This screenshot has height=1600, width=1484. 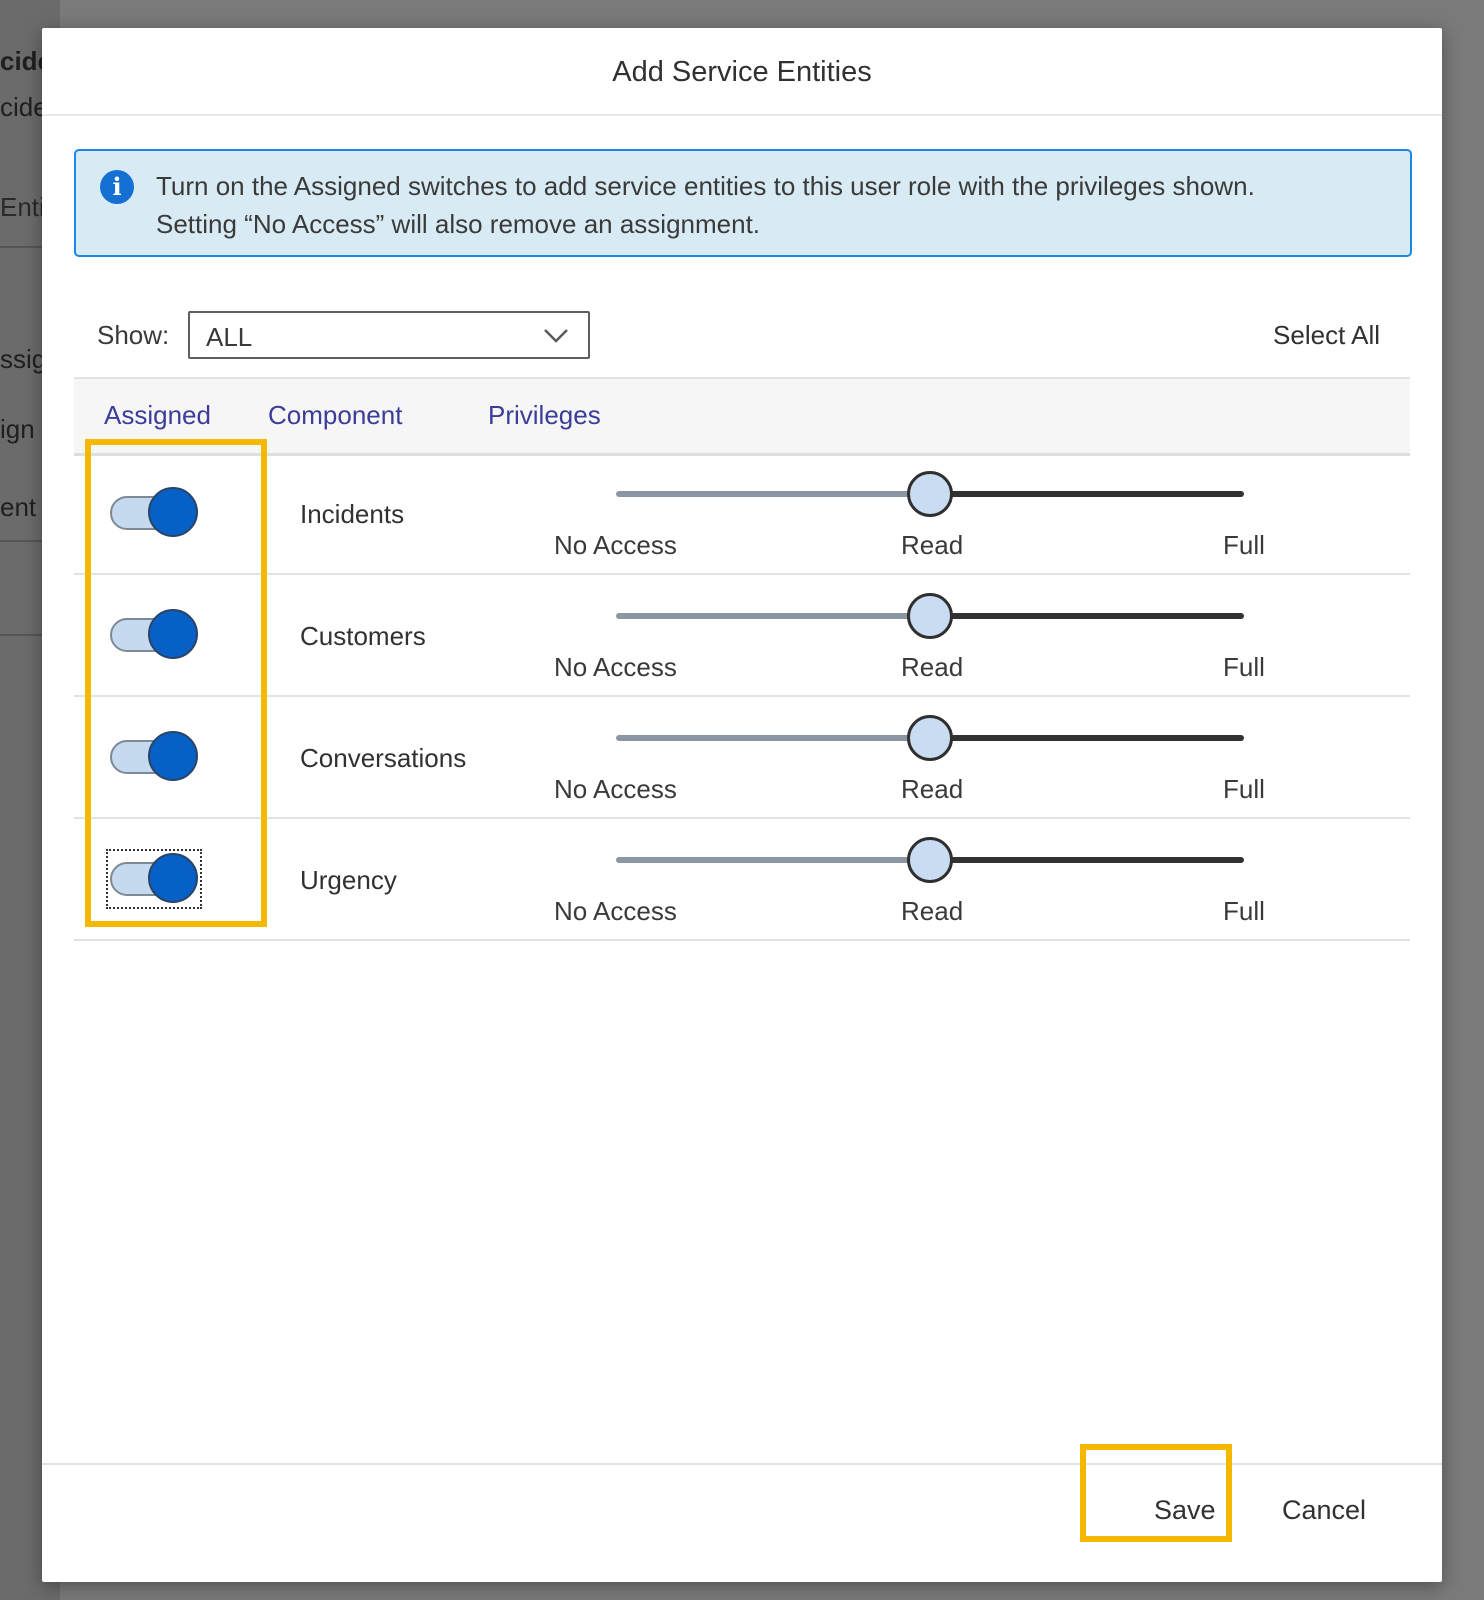 What do you see at coordinates (1326, 335) in the screenshot?
I see `select-all-button: Select All` at bounding box center [1326, 335].